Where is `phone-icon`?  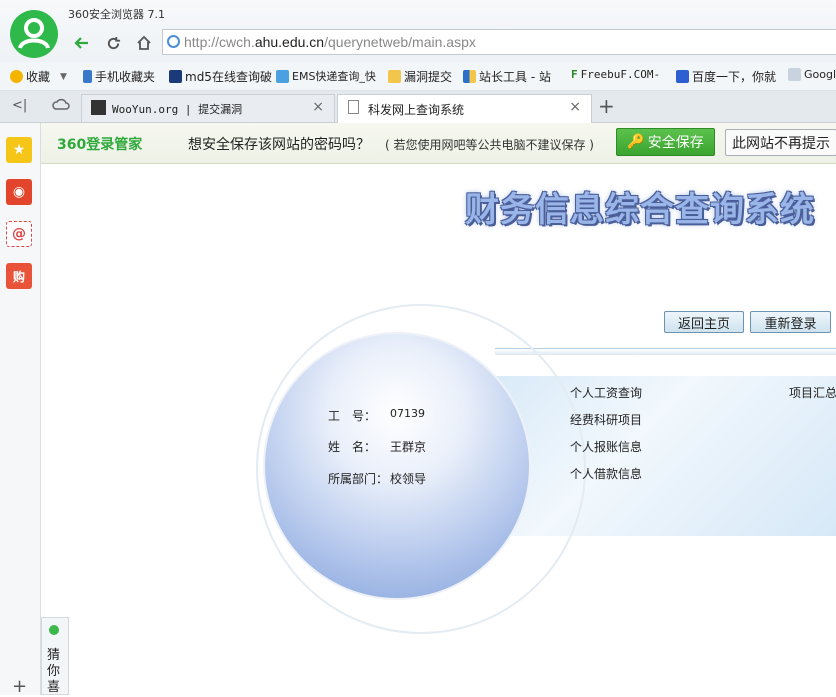
phone-icon is located at coordinates (87, 76).